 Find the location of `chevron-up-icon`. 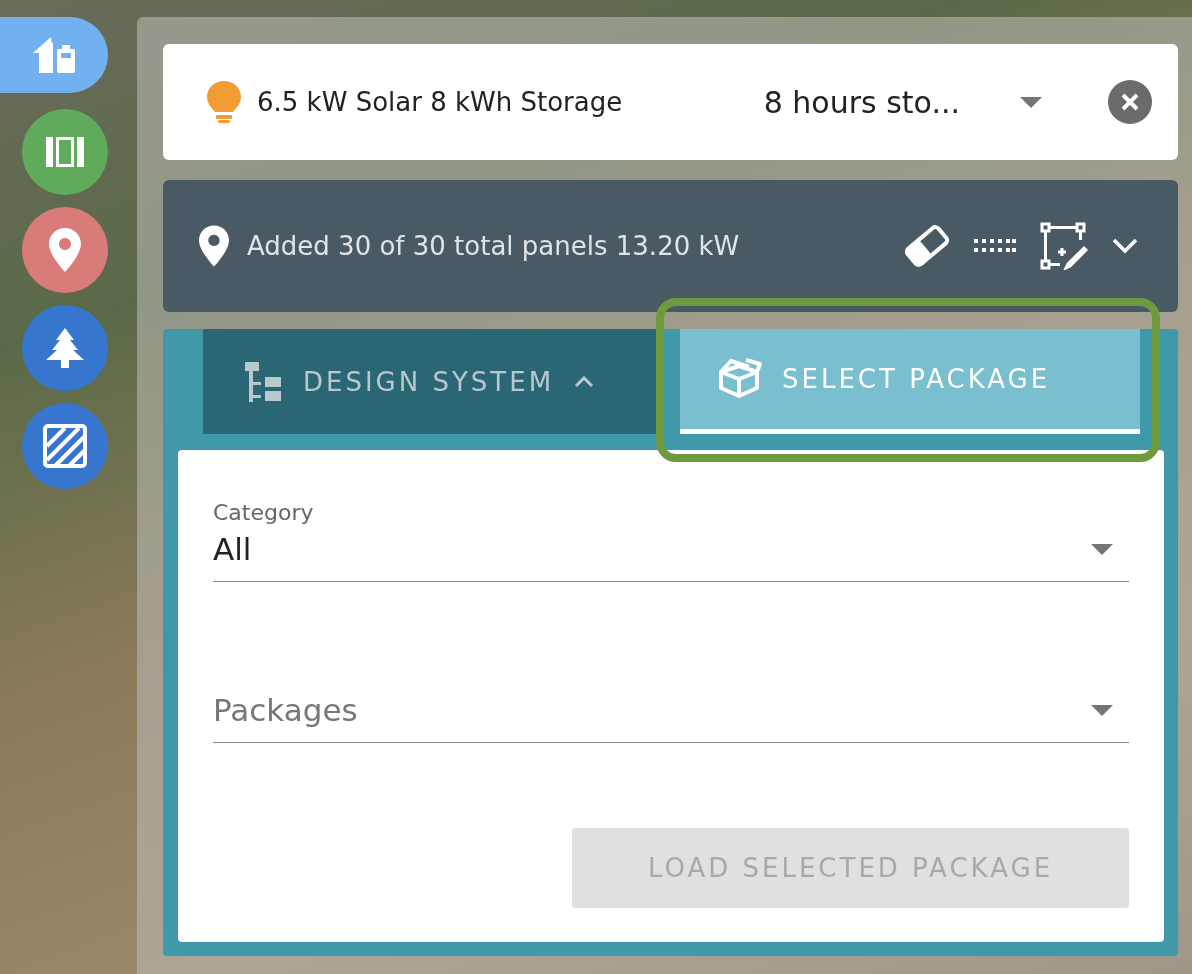

chevron-up-icon is located at coordinates (584, 381).